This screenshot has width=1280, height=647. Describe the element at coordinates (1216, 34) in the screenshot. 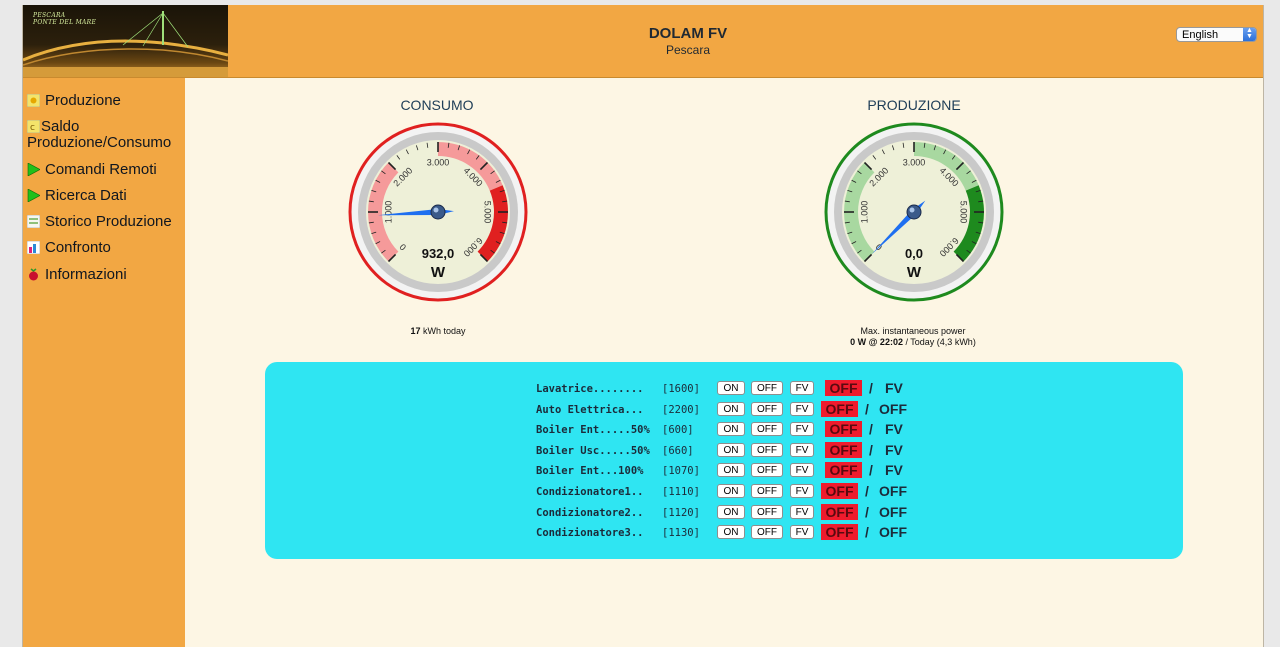

I see `language-select: English ▲ ▼` at that location.